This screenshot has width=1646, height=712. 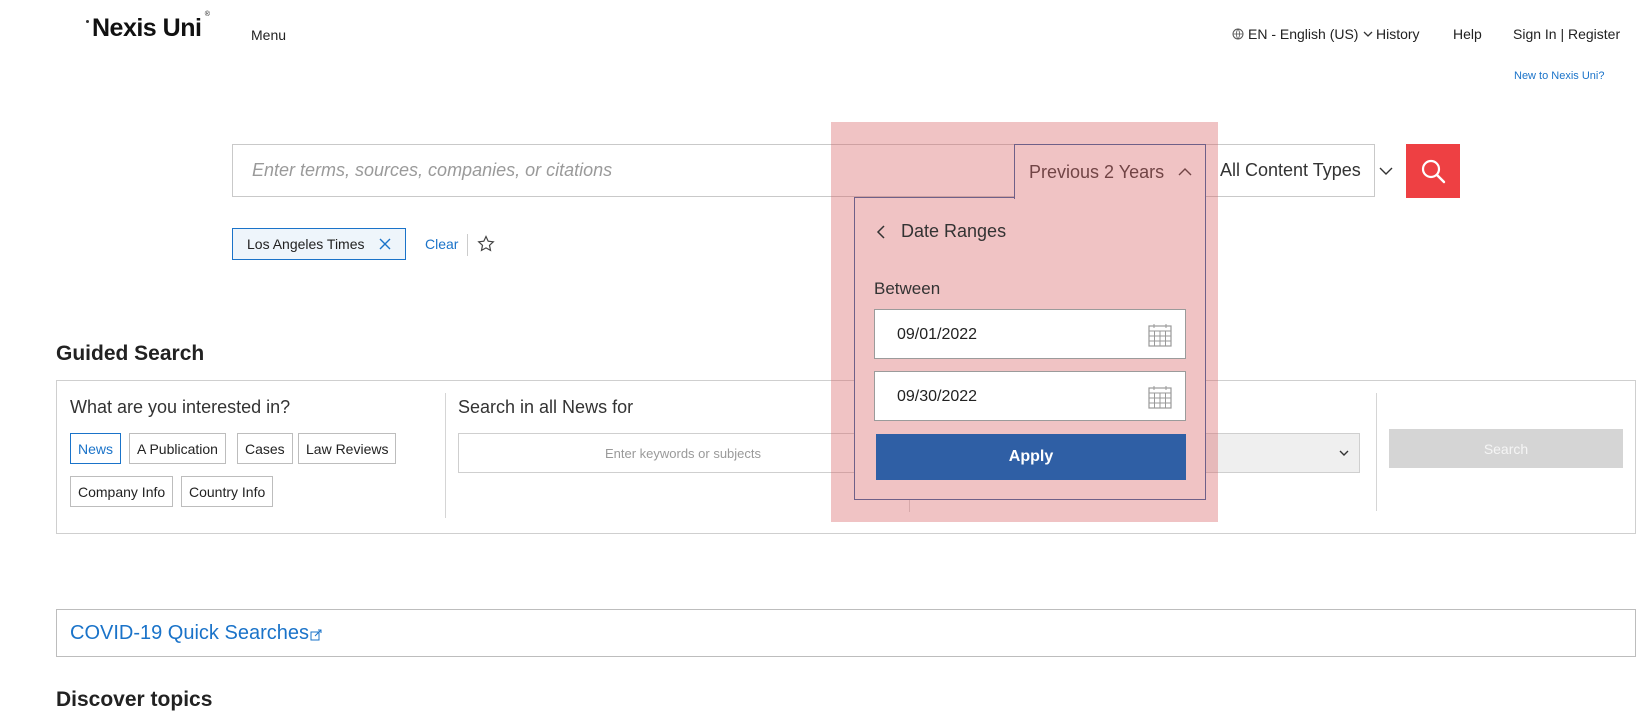 I want to click on end-date-field, so click(x=1030, y=396).